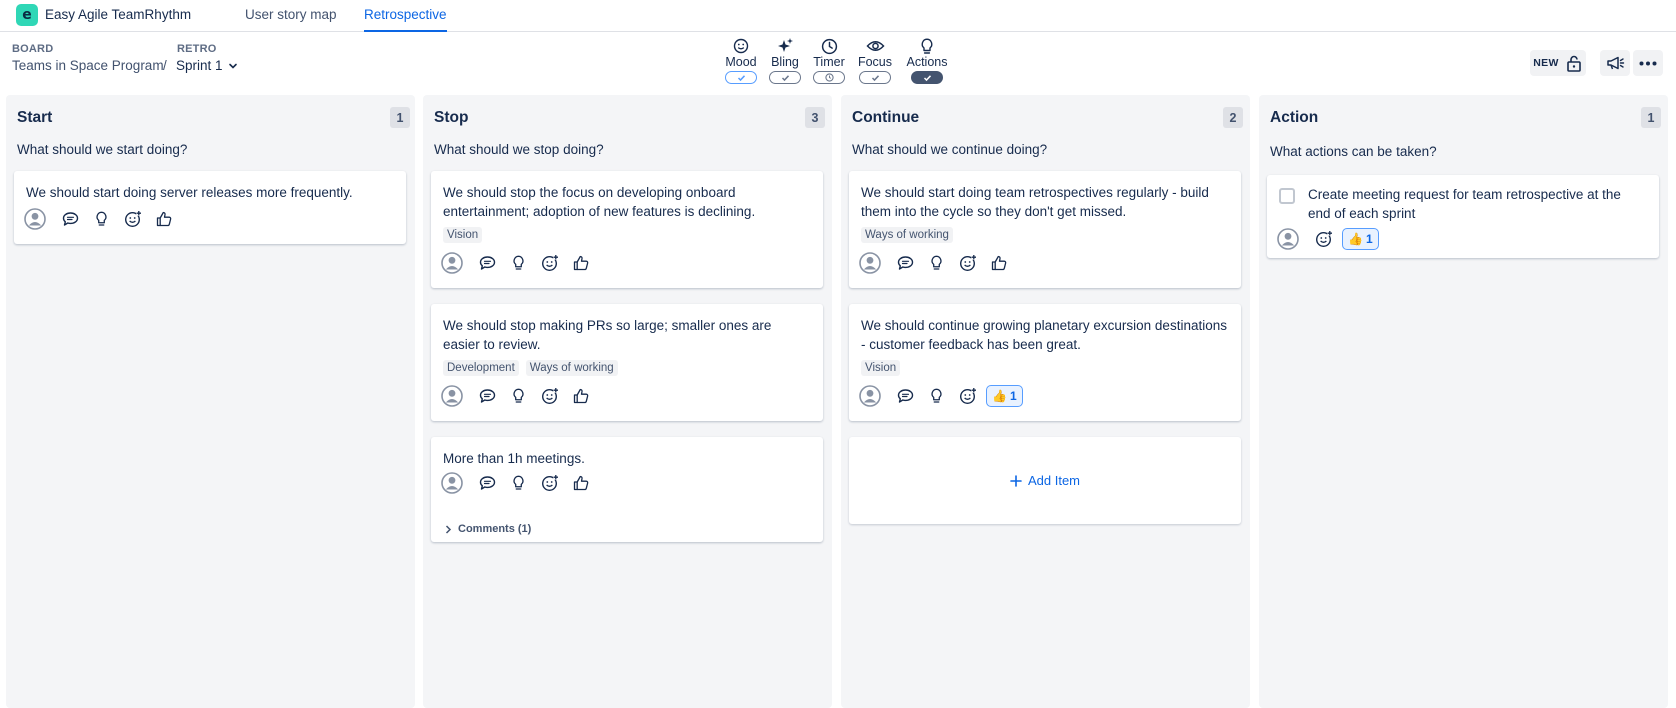 This screenshot has width=1676, height=708. I want to click on card-tags: Development Ways of working, so click(530, 368).